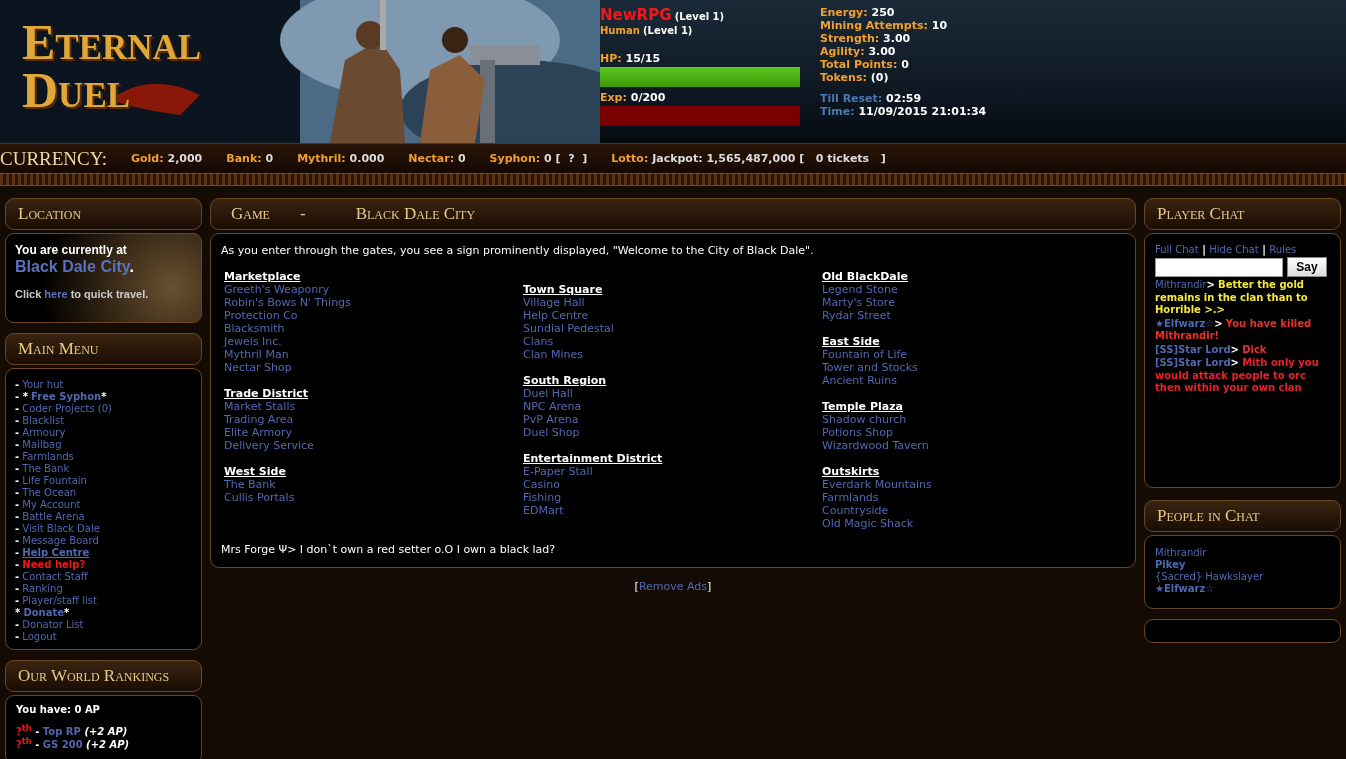 Image resolution: width=1346 pixels, height=759 pixels. I want to click on location-link: Ancient Ruins, so click(860, 380).